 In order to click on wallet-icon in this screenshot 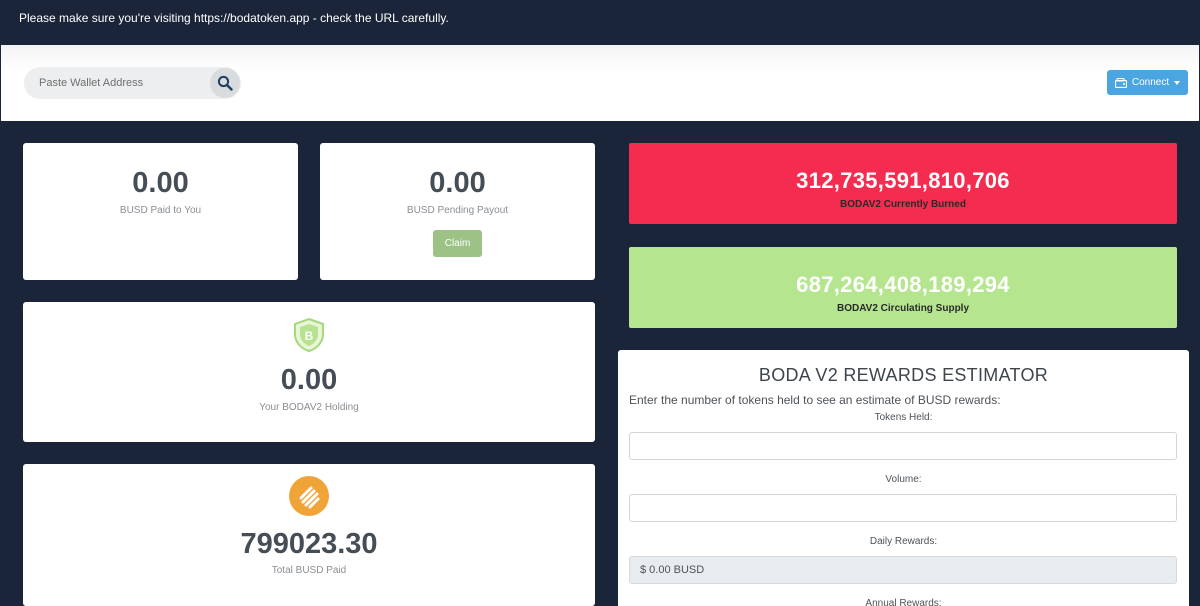, I will do `click(1120, 82)`.